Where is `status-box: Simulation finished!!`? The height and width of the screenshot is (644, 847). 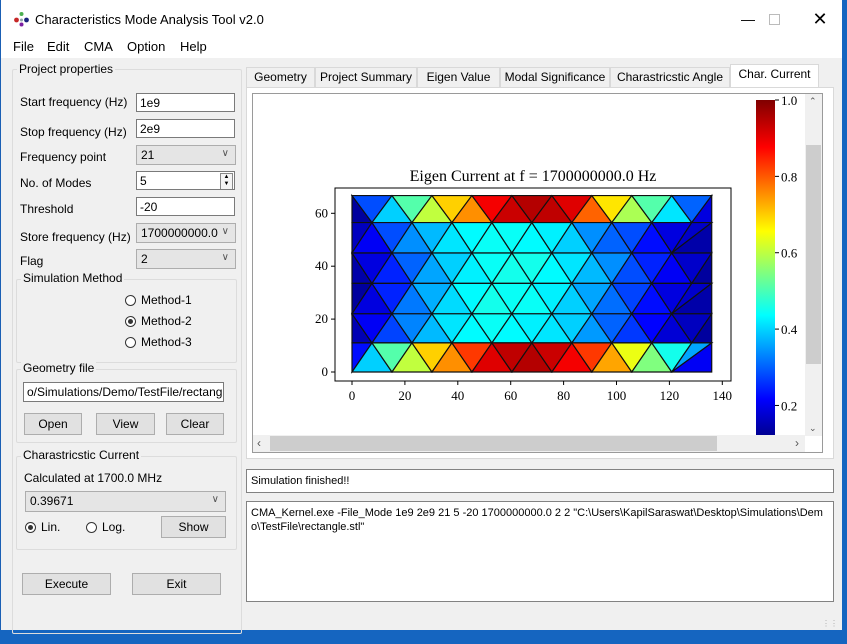
status-box: Simulation finished!! is located at coordinates (540, 481).